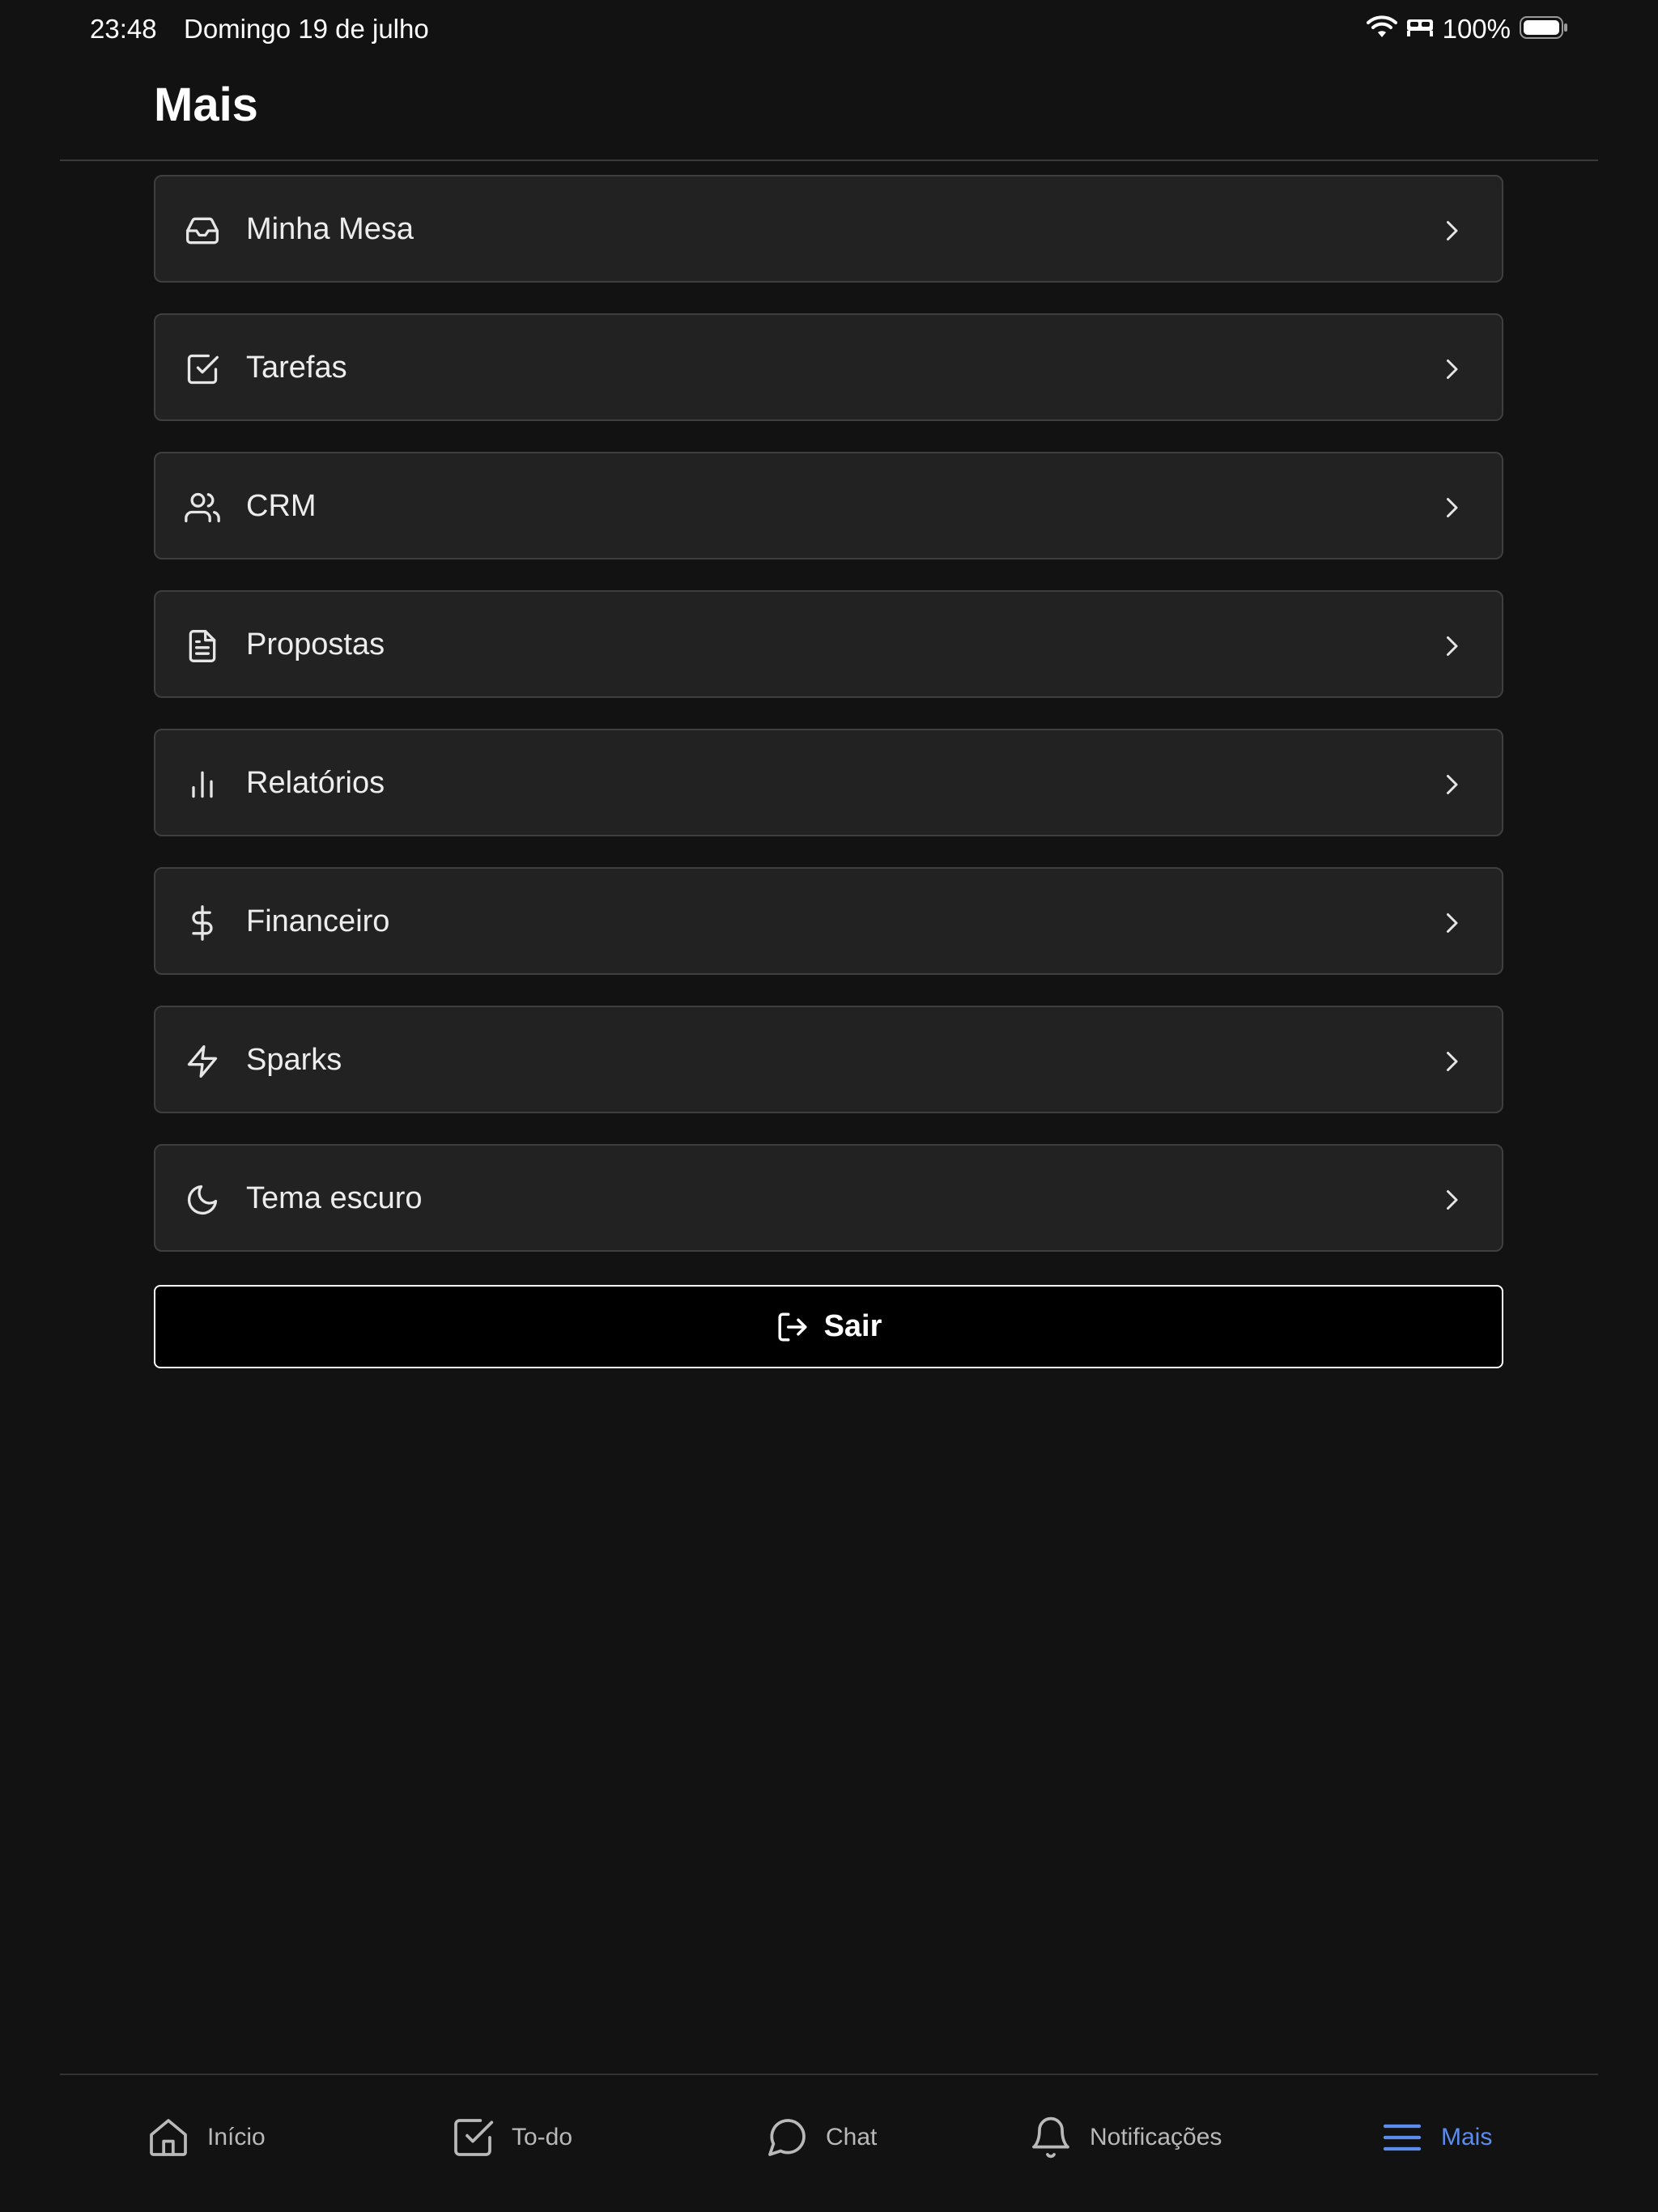 Image resolution: width=1658 pixels, height=2212 pixels. Describe the element at coordinates (202, 231) in the screenshot. I see `inbox-icon` at that location.